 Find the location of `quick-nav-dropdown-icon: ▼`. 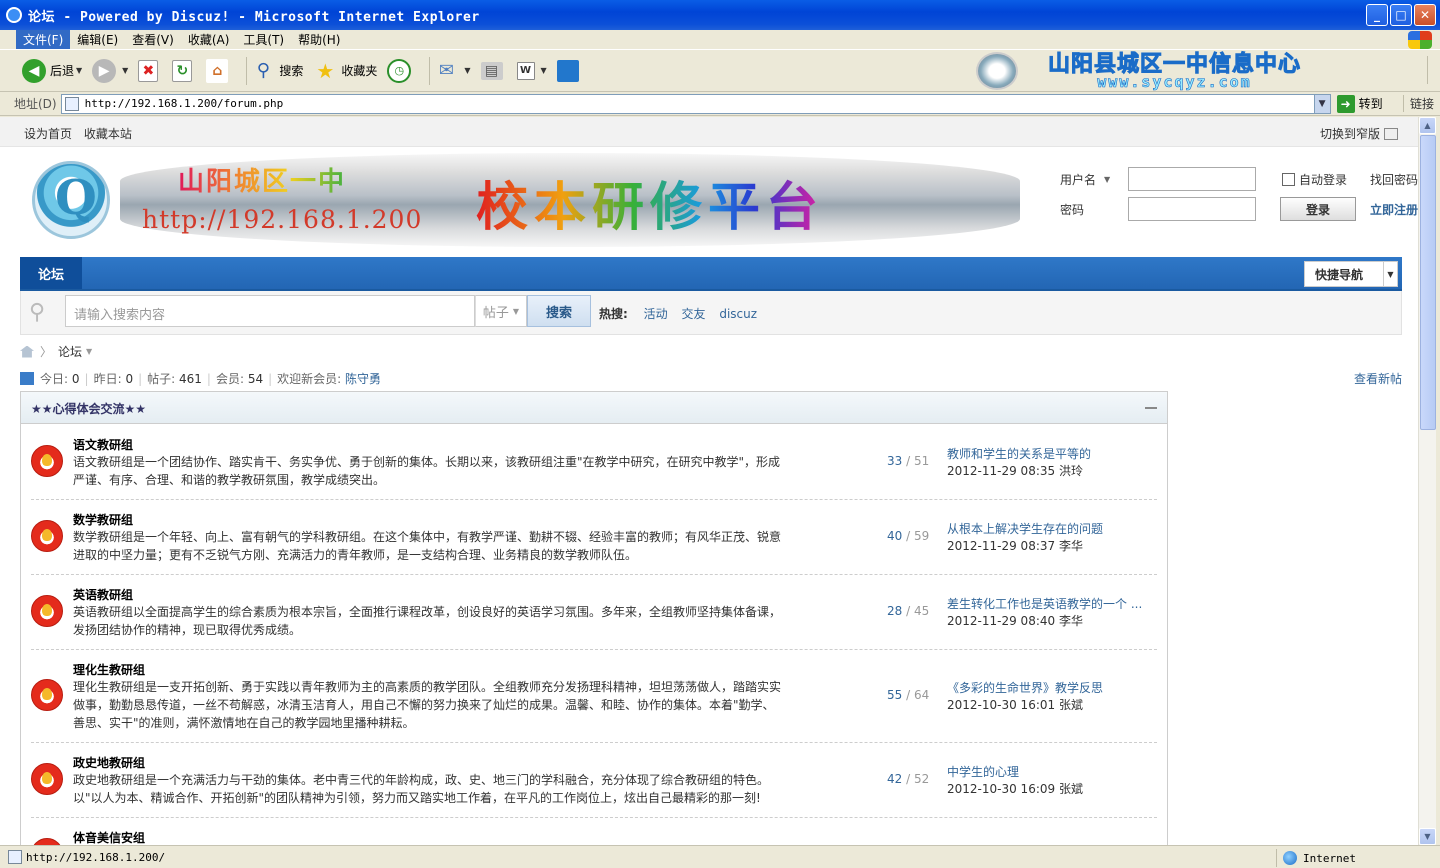

quick-nav-dropdown-icon: ▼ is located at coordinates (1390, 274).